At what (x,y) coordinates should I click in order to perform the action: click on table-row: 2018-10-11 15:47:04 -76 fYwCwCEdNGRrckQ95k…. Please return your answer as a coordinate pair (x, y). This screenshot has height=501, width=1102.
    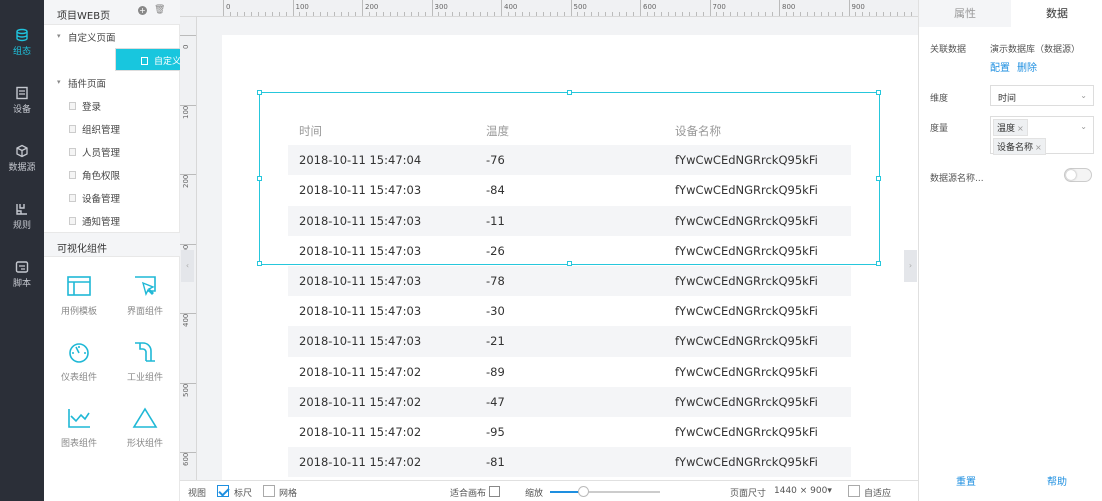
    Looking at the image, I should click on (569, 160).